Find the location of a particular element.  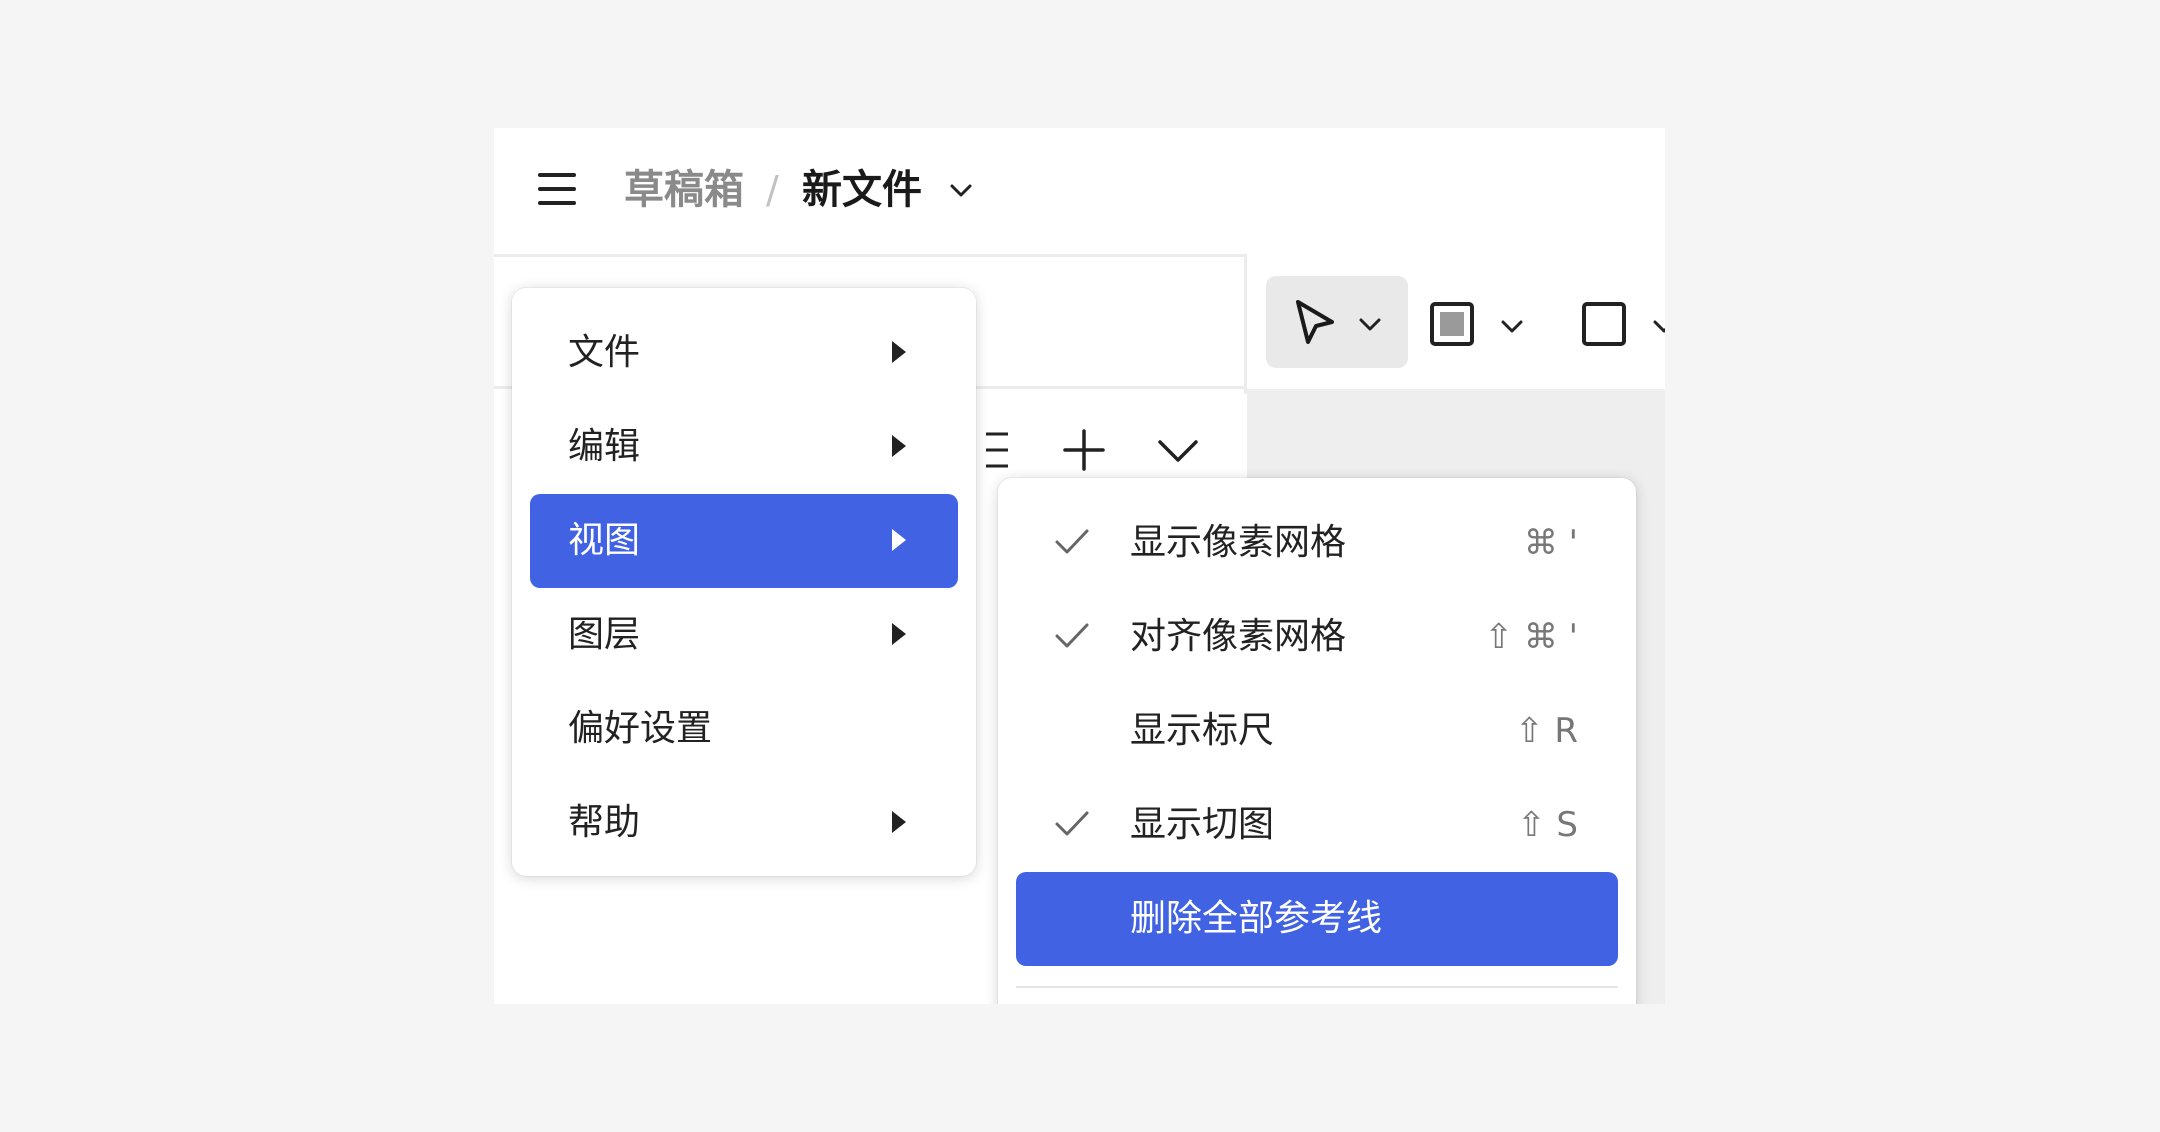

menu-item-label: 图层 is located at coordinates (604, 634).